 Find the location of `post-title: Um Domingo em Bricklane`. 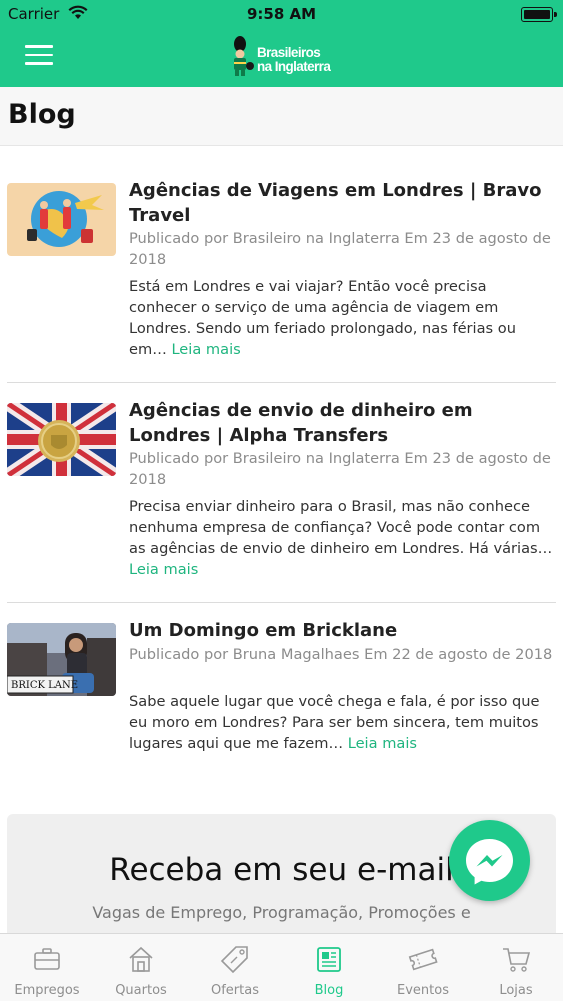

post-title: Um Domingo em Bricklane is located at coordinates (342, 631).